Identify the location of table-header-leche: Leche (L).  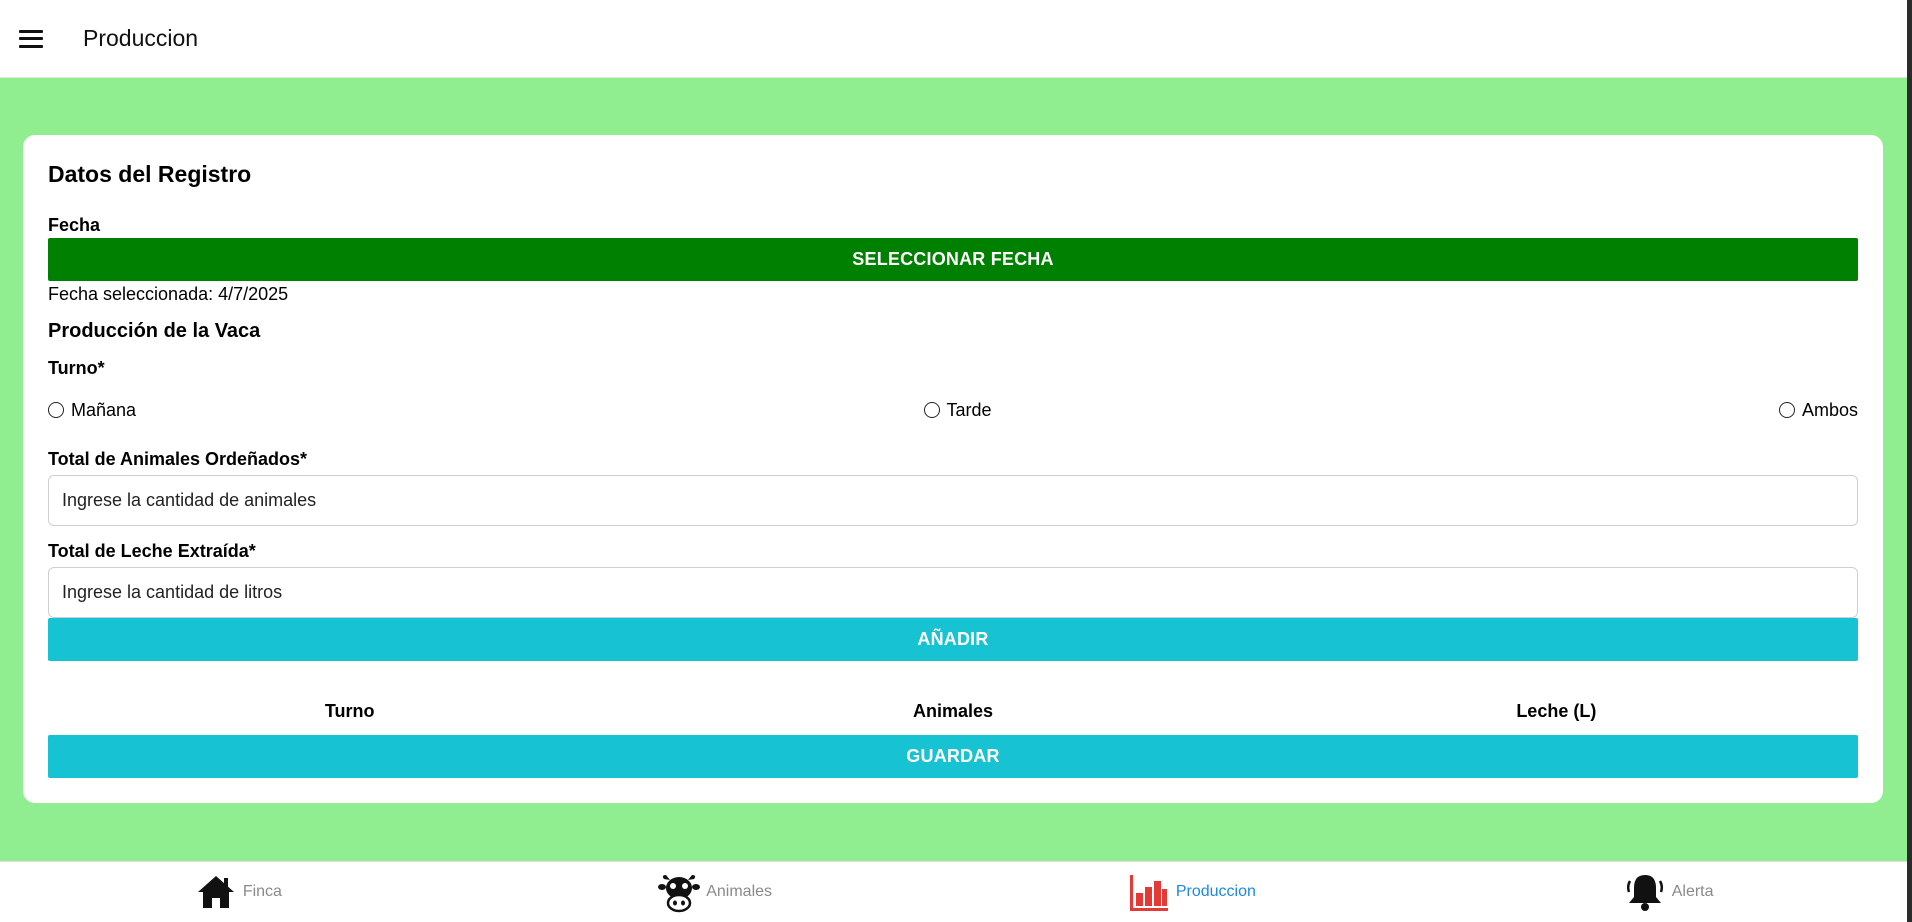
(1556, 710).